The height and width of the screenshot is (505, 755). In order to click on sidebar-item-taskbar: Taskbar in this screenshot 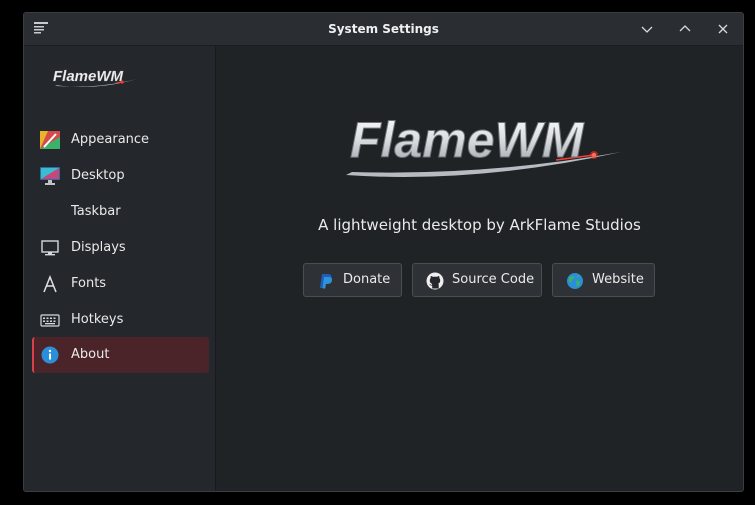, I will do `click(119, 212)`.